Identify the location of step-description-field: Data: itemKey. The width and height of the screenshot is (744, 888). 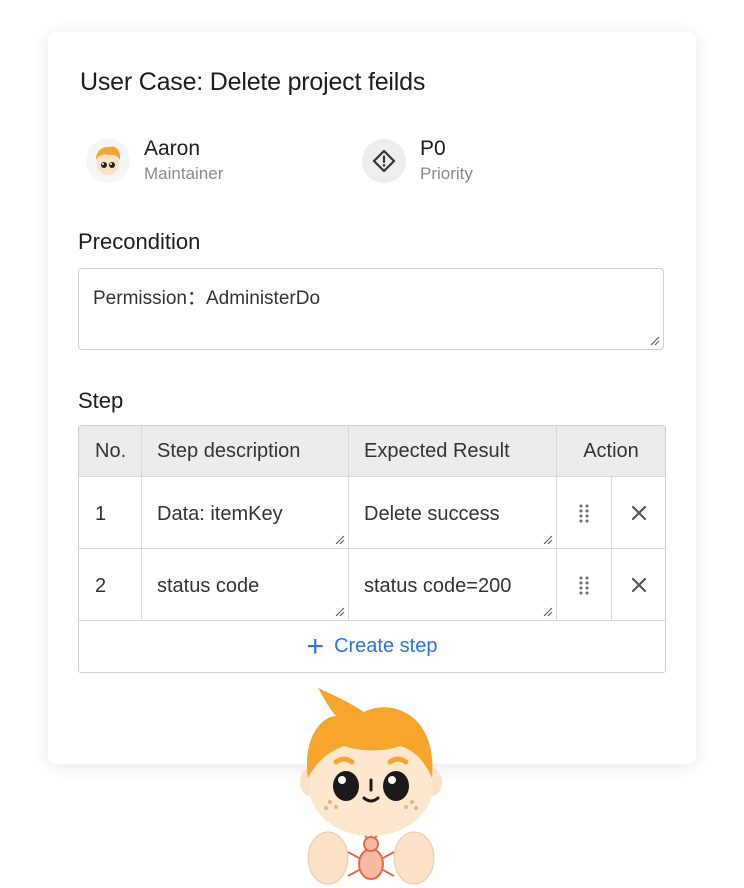
(245, 512).